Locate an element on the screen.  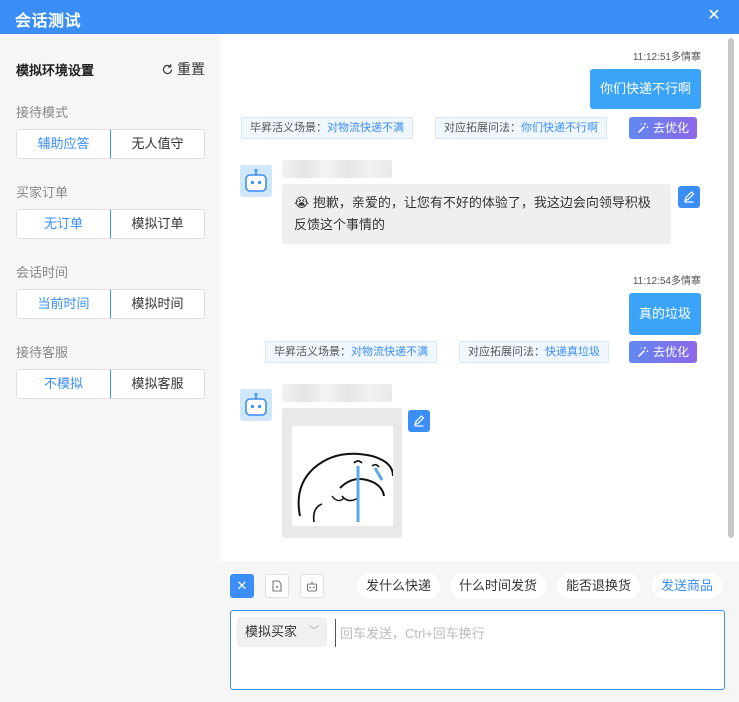
window-titlebar: 会话测试 ✕ is located at coordinates (369, 17).